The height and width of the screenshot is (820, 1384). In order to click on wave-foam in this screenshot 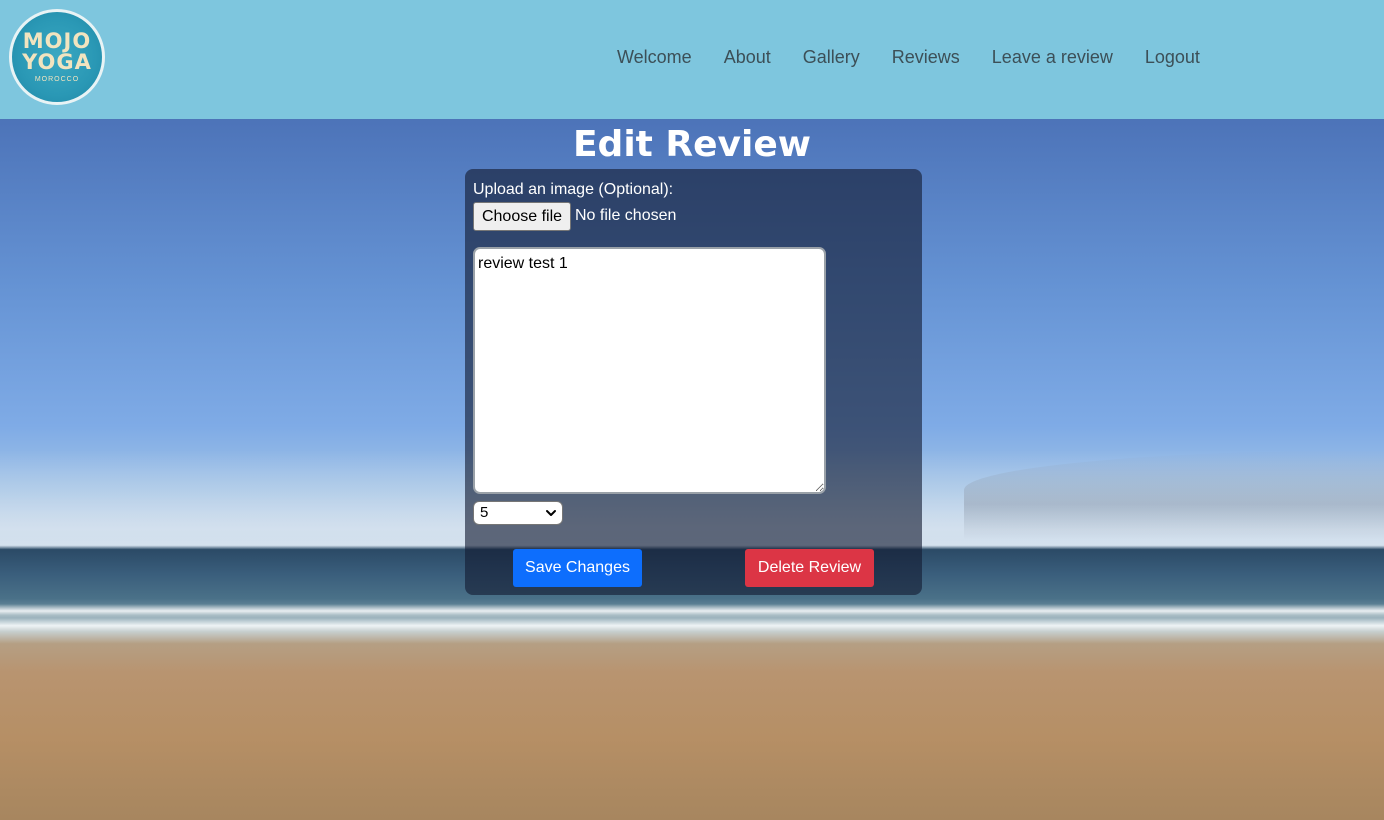, I will do `click(692, 611)`.